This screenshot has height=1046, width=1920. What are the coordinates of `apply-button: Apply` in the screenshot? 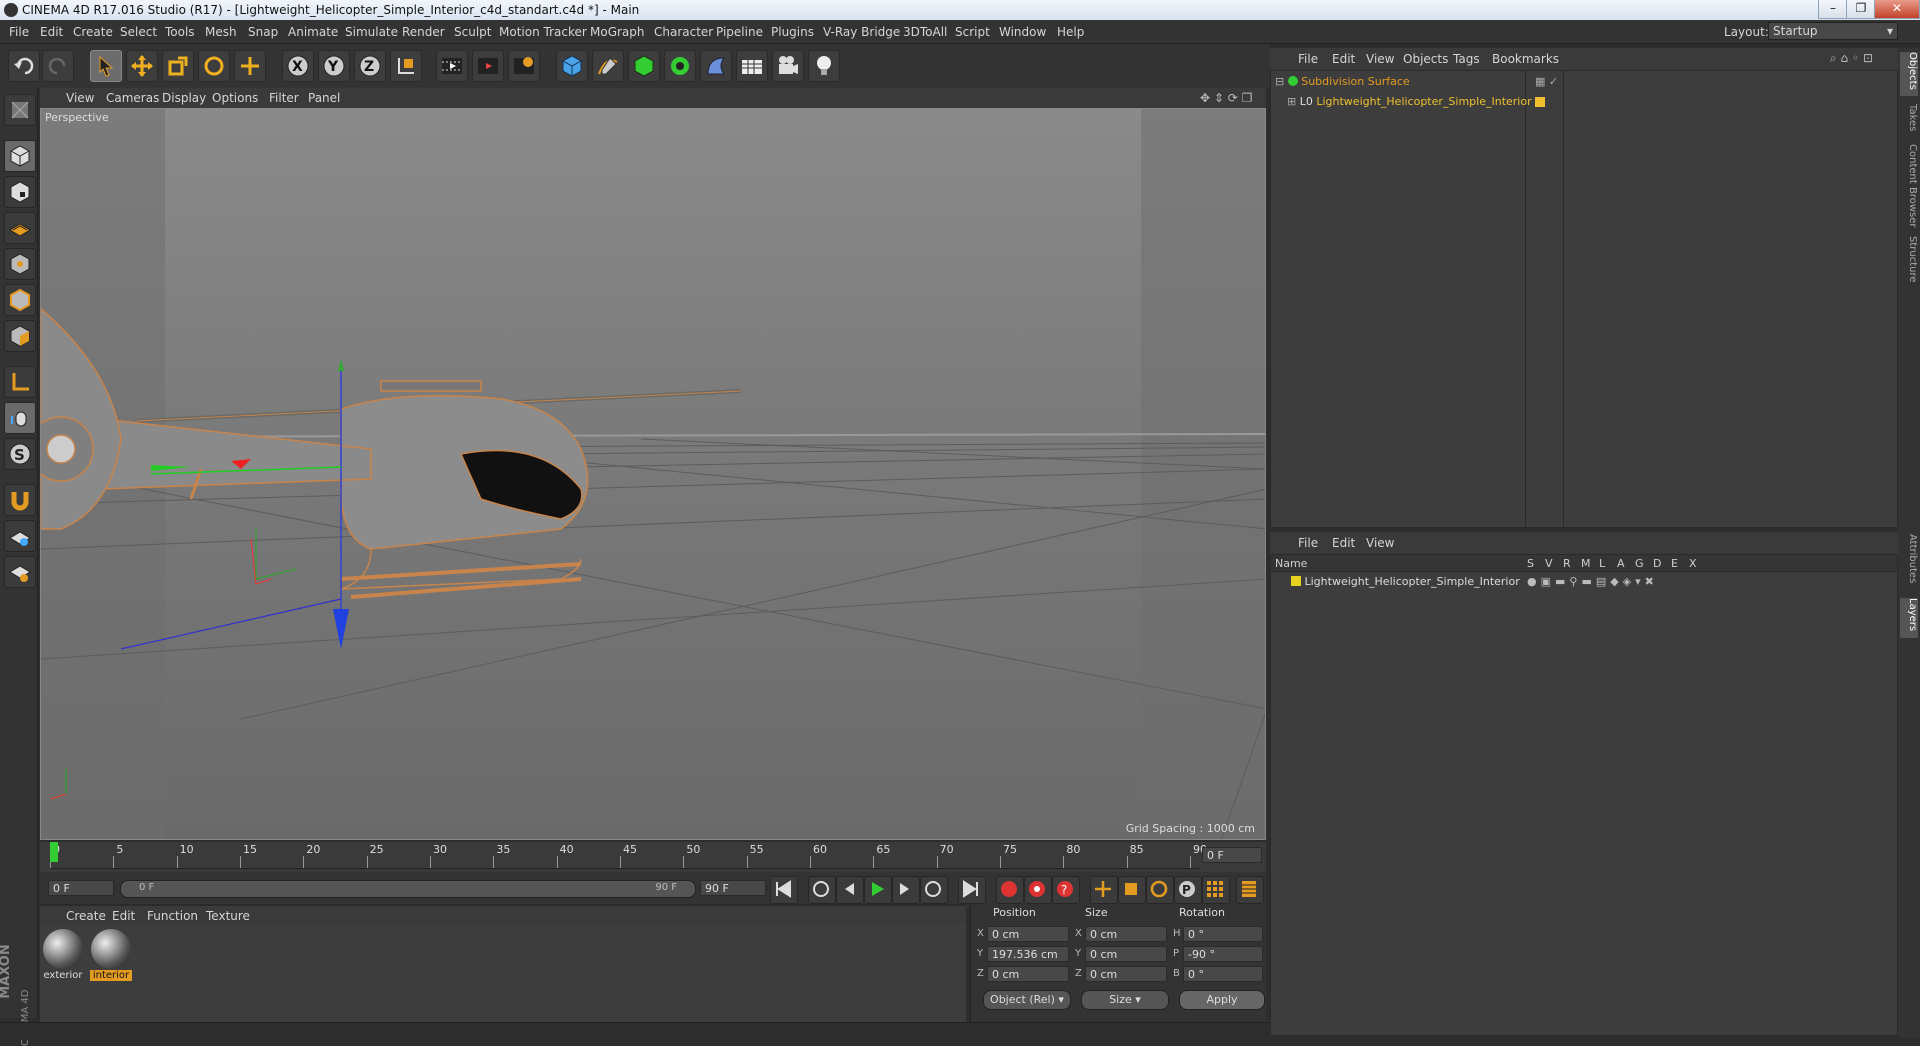 It's located at (1222, 1000).